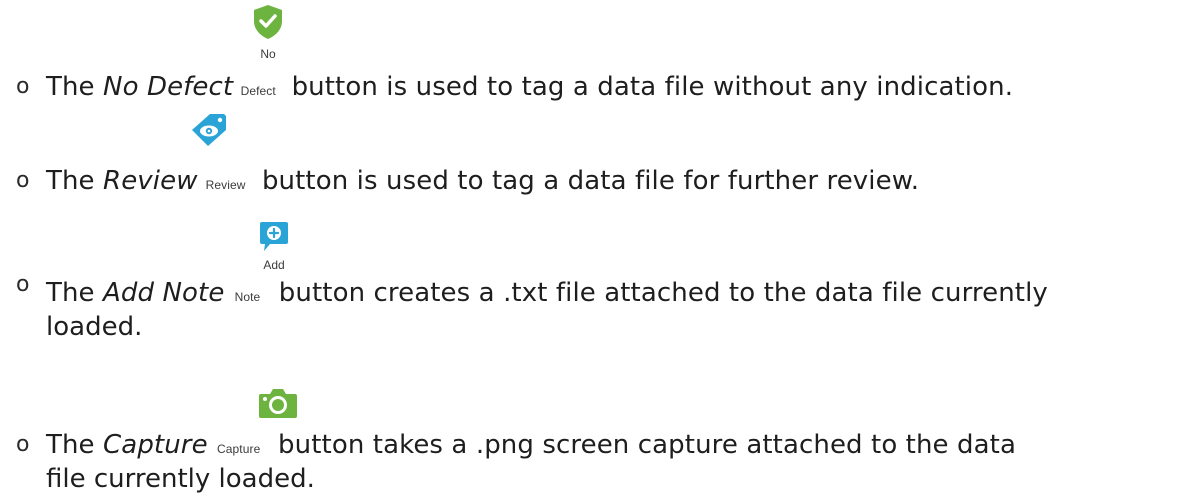 This screenshot has width=1191, height=500. I want to click on capture-button: Capture, so click(239, 447).